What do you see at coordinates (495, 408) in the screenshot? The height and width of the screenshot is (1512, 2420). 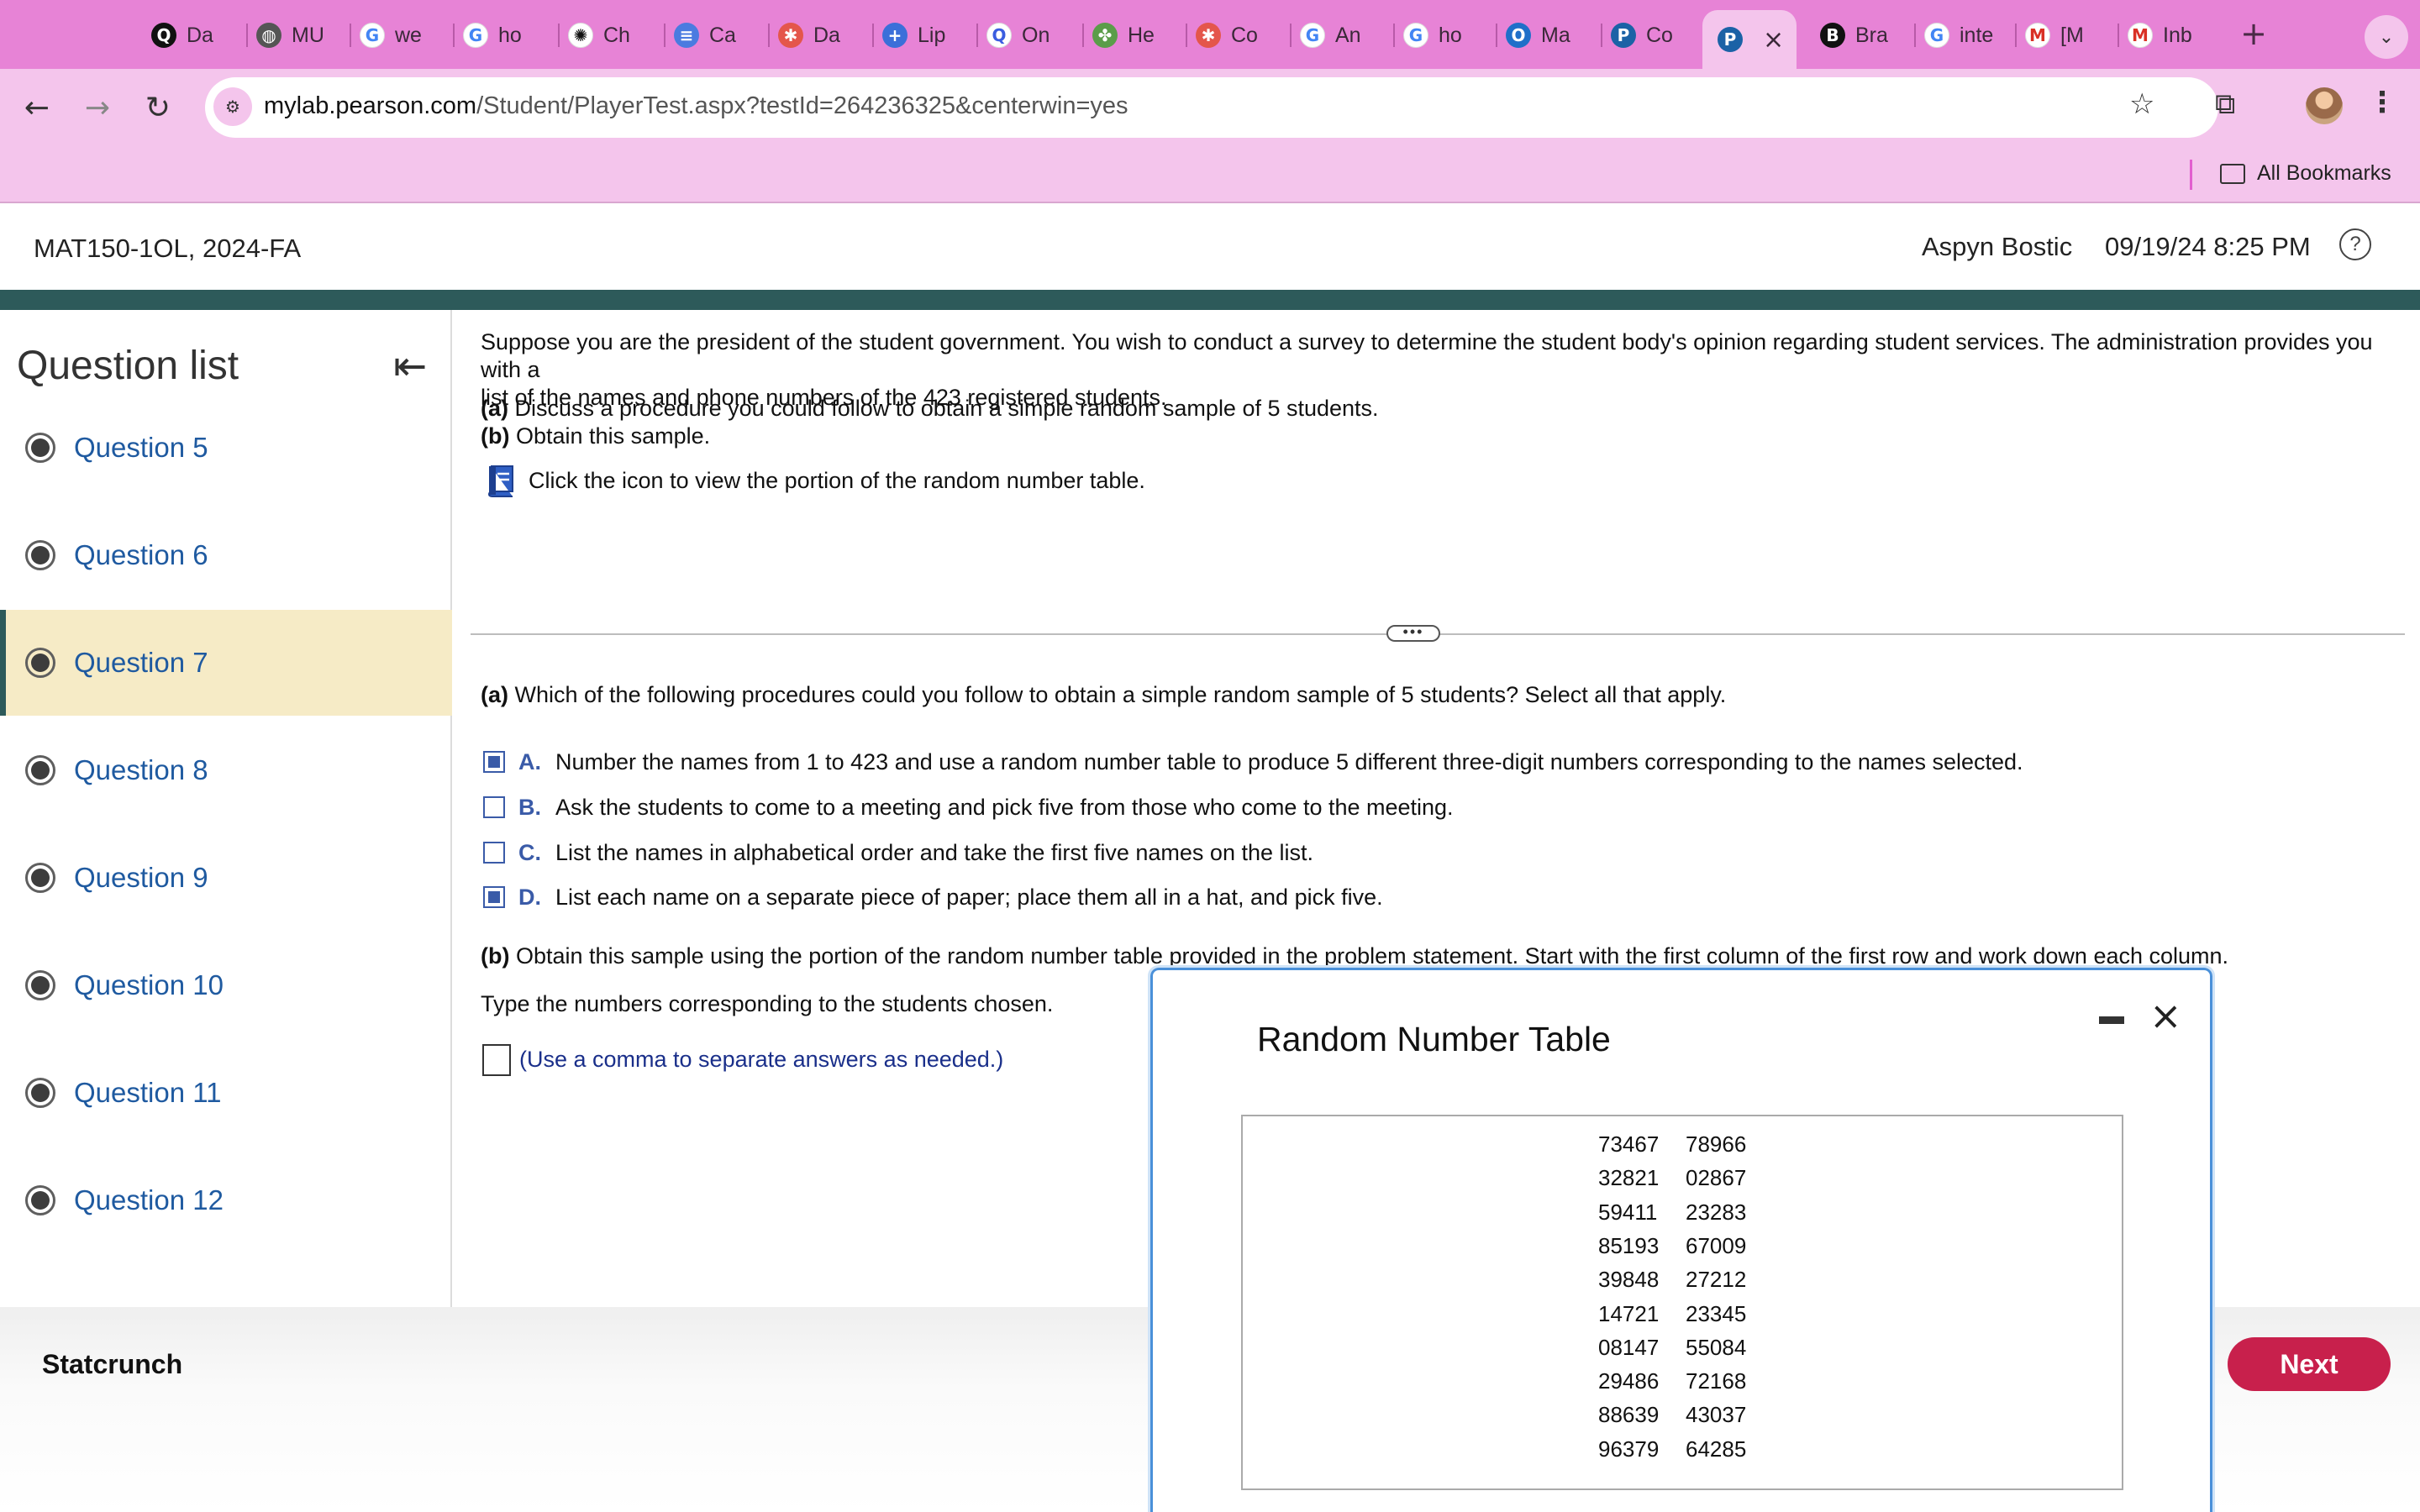 I see `part-a-tag: (a)` at bounding box center [495, 408].